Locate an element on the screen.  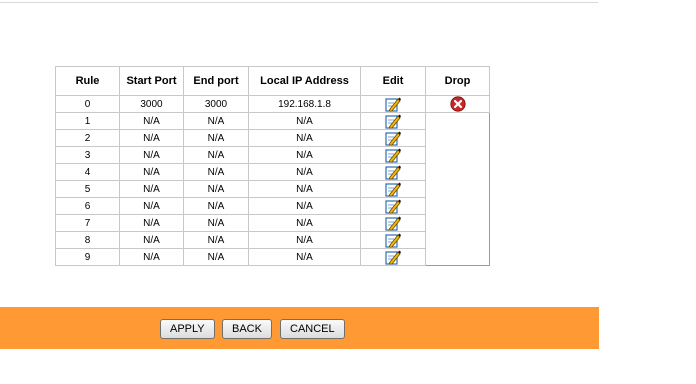
footer-bar: APPLY BACK CANCEL is located at coordinates (299, 328).